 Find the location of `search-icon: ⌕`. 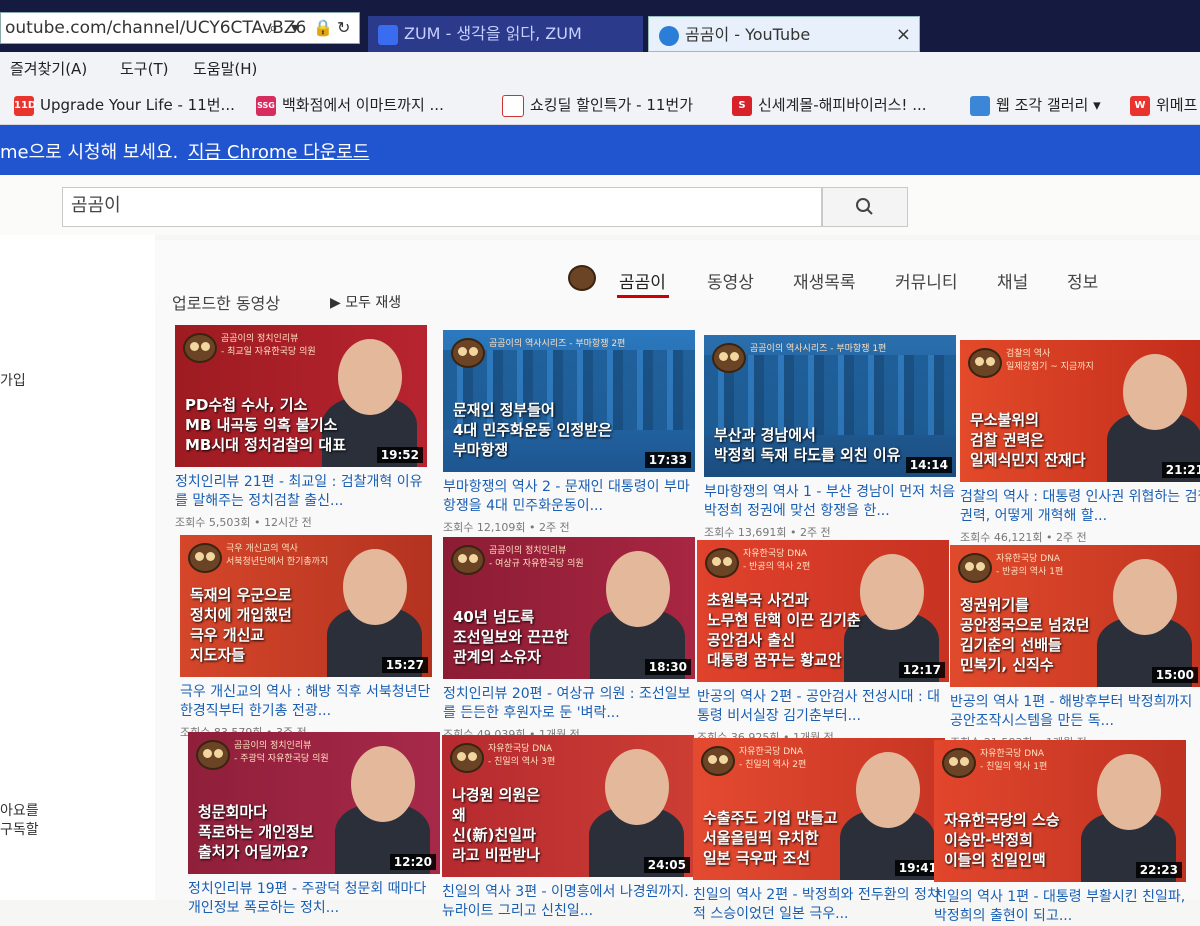

search-icon: ⌕ is located at coordinates (273, 28).